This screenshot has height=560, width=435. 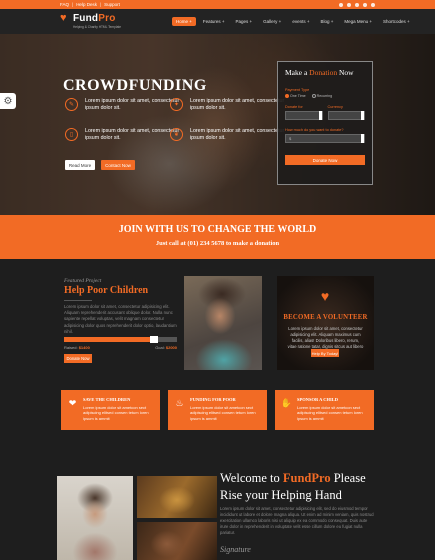 What do you see at coordinates (86, 4) in the screenshot?
I see `help-desk-link: Help Desk` at bounding box center [86, 4].